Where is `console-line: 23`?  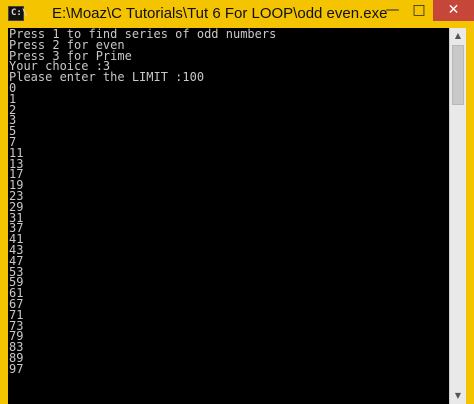 console-line: 23 is located at coordinates (16, 195).